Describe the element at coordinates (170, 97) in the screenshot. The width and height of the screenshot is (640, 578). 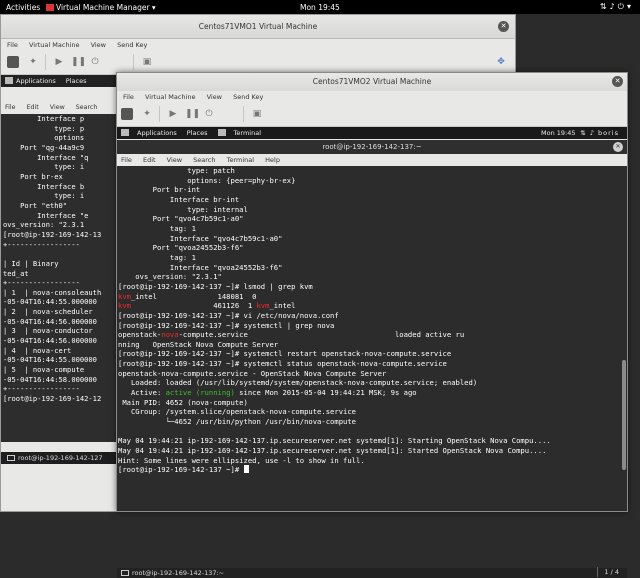
I see `vm2-menu-virtual-machine: Virtual Machine` at that location.